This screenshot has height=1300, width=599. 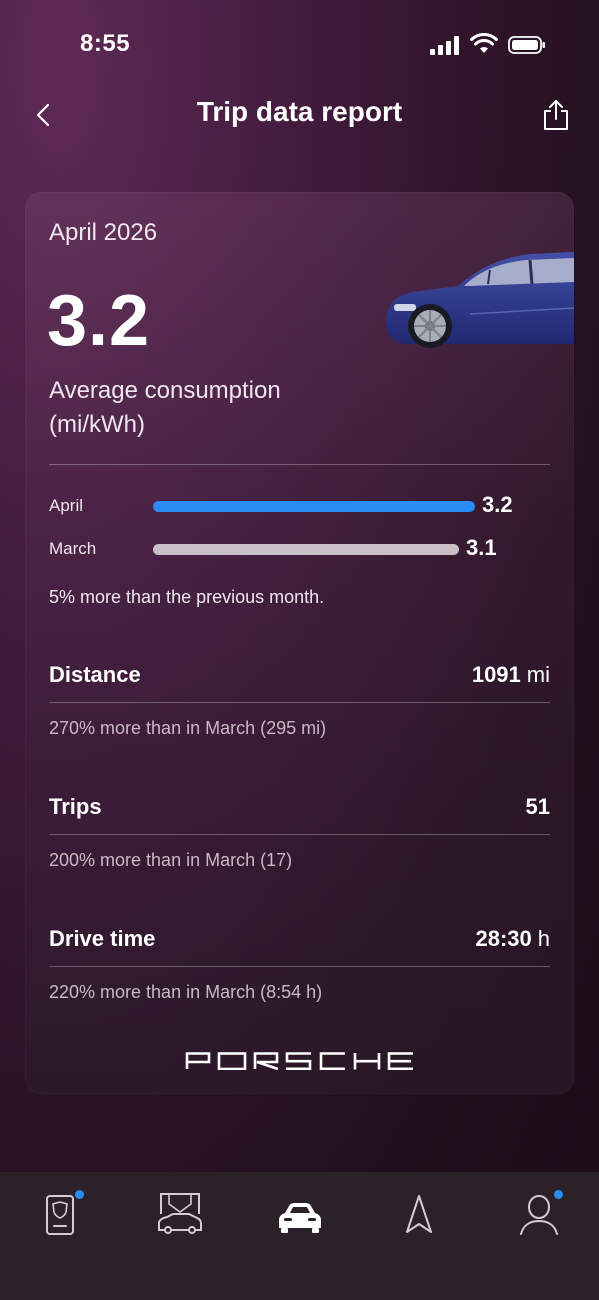 I want to click on stat-sub-distance: 270% more than in March (295 mi), so click(x=188, y=728).